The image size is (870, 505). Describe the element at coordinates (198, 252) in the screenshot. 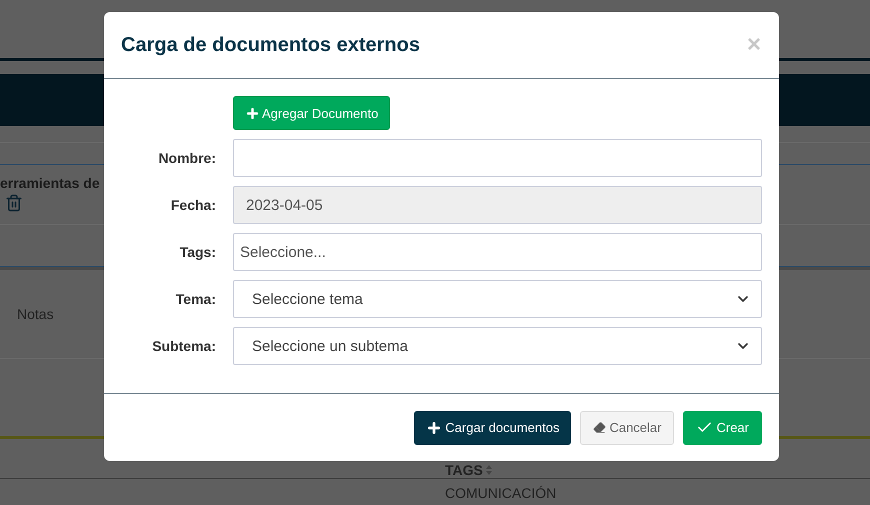

I see `field-label: Tags:` at that location.